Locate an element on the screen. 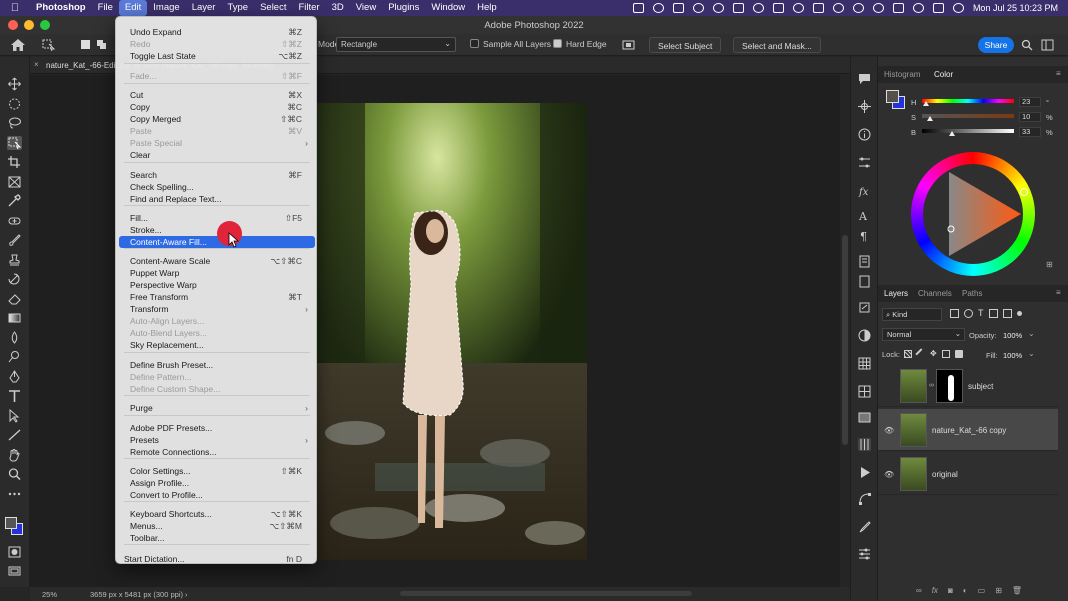 The width and height of the screenshot is (1068, 601). shape-filter-icon is located at coordinates (993, 313).